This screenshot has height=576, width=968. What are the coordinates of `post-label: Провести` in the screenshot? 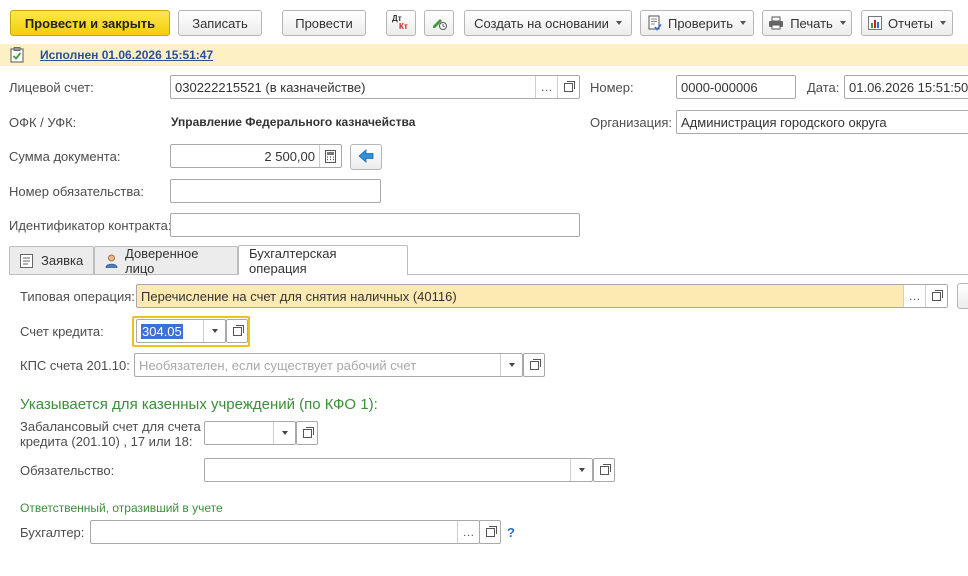 It's located at (324, 23).